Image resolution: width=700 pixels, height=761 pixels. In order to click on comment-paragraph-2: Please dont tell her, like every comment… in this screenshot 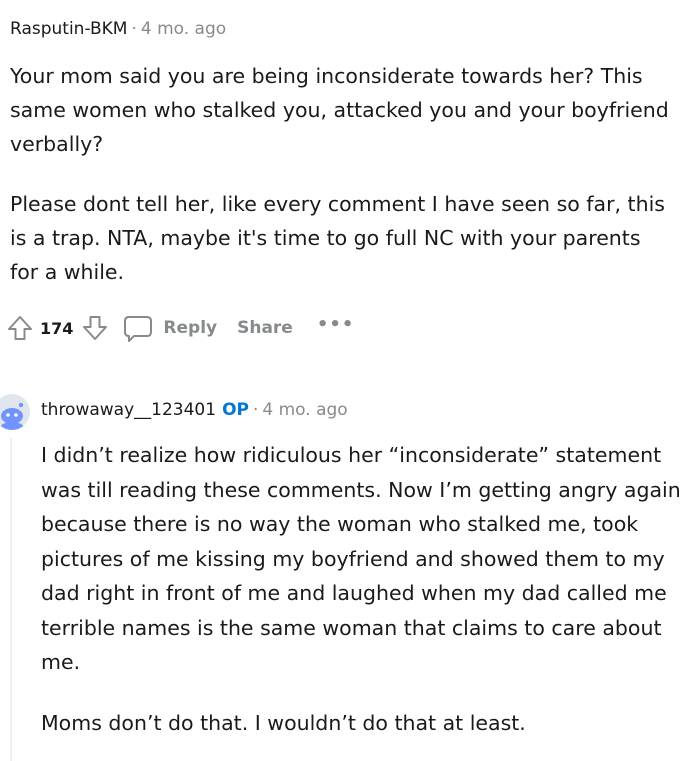, I will do `click(337, 238)`.